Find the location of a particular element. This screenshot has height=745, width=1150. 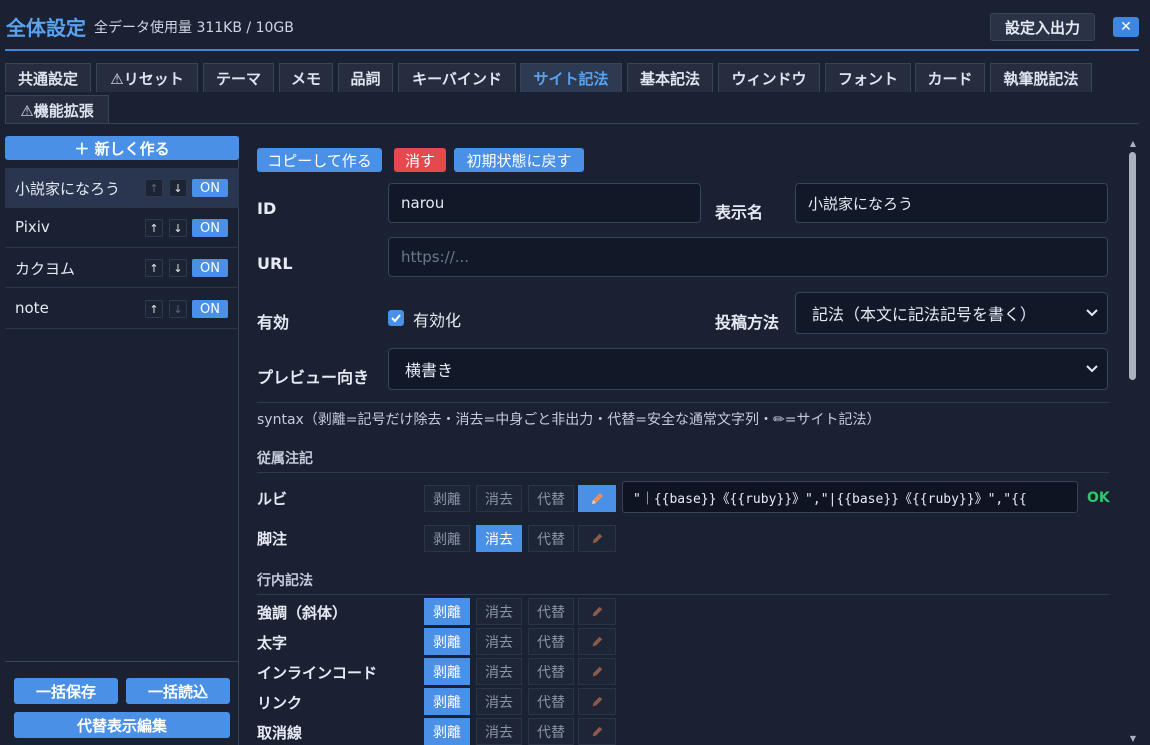

post-method-value: 記法（本文に記法記号を書く） is located at coordinates (924, 314).